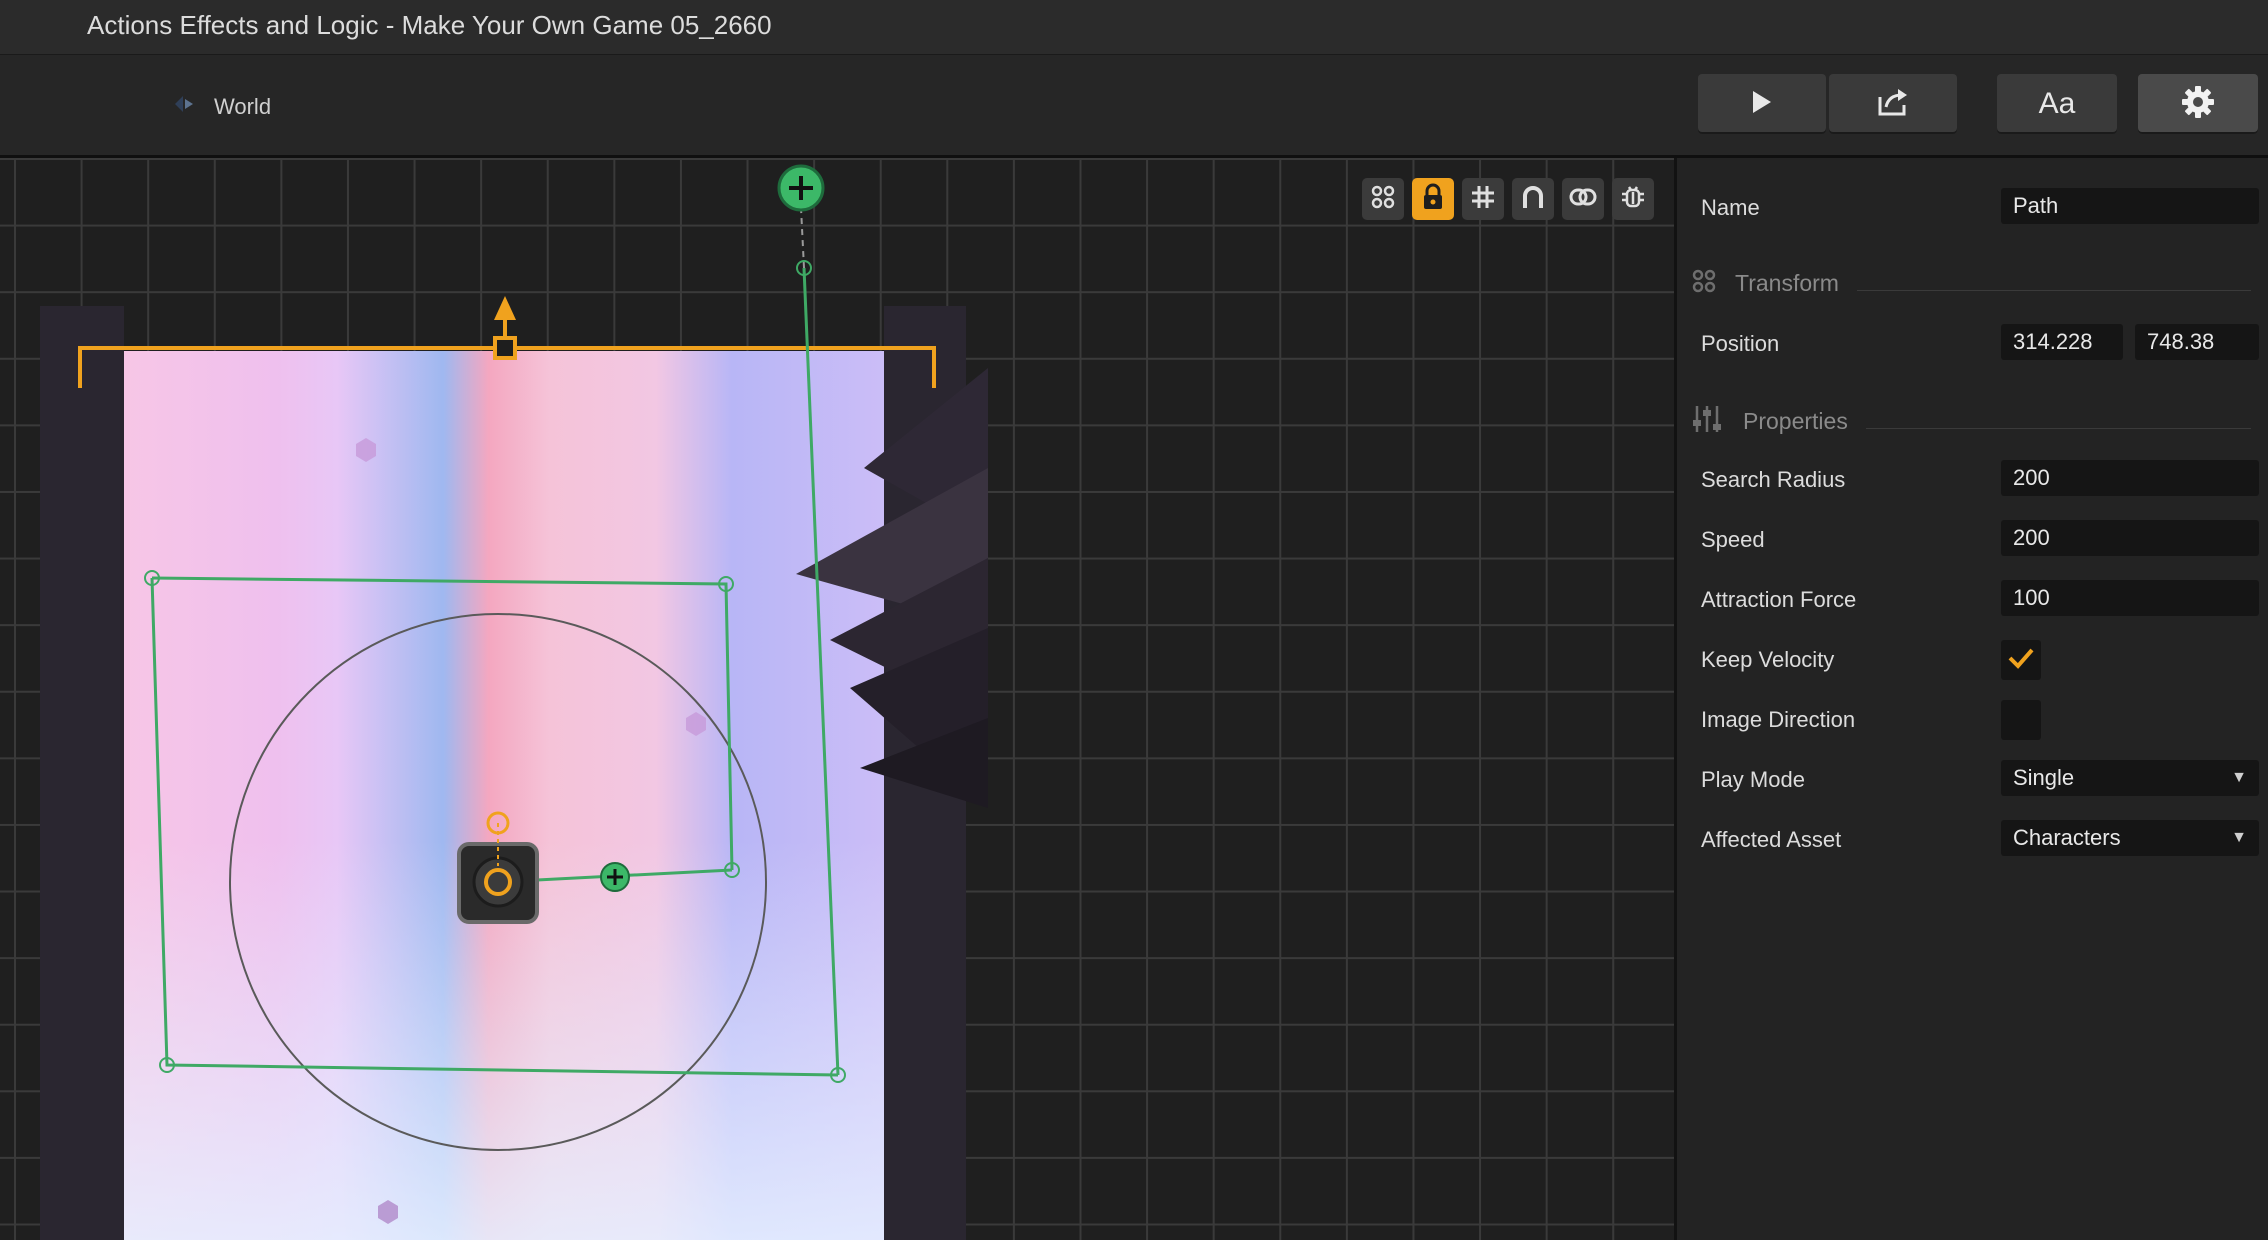 The image size is (2268, 1240). Describe the element at coordinates (2130, 838) in the screenshot. I see `affected-asset-select: Characters` at that location.